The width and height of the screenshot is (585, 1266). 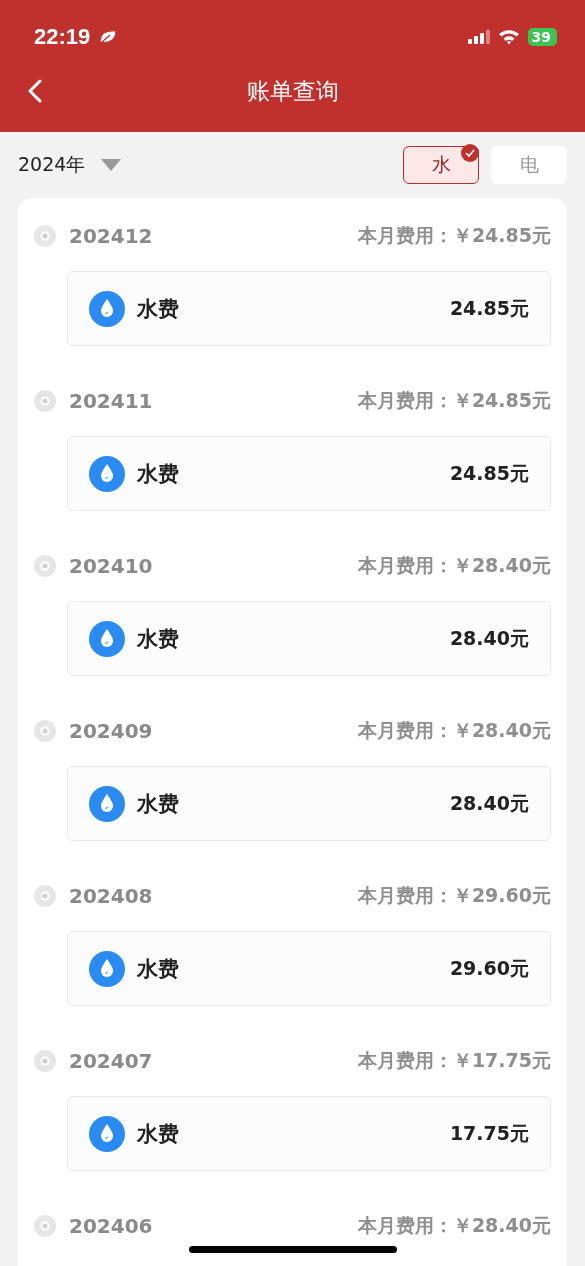 I want to click on month-total: 本月费用：￥17.75元, so click(x=454, y=1060).